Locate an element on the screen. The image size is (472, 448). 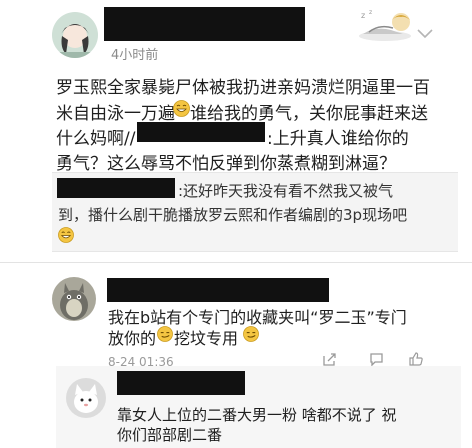
comment-line-2b: 挖坟专用 is located at coordinates (206, 338).